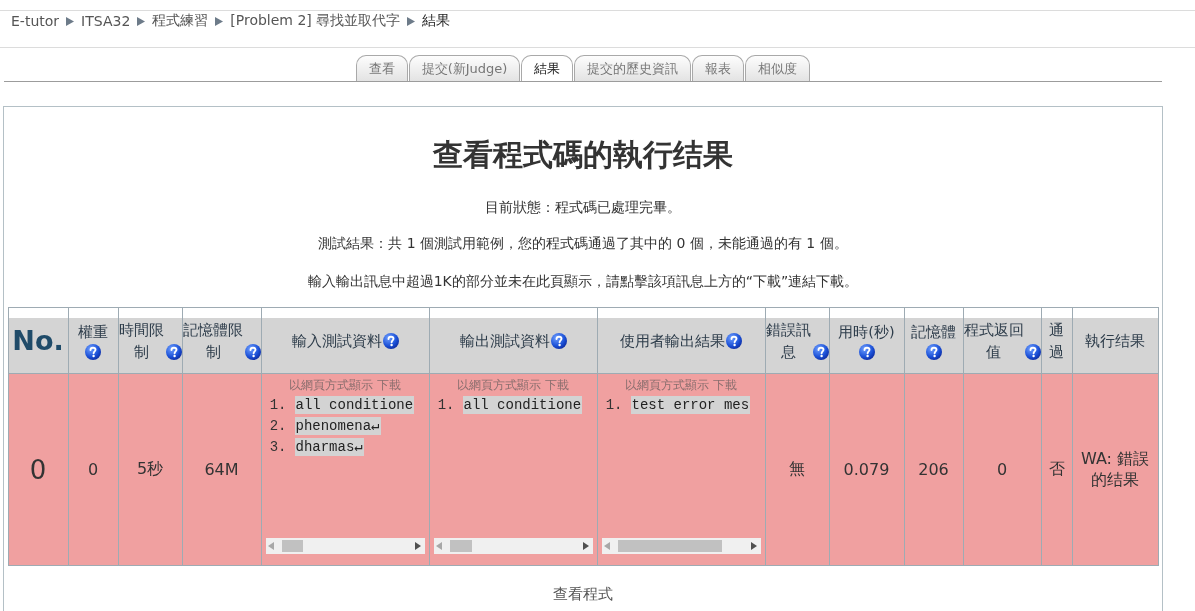  What do you see at coordinates (547, 68) in the screenshot?
I see `tab: 結果` at bounding box center [547, 68].